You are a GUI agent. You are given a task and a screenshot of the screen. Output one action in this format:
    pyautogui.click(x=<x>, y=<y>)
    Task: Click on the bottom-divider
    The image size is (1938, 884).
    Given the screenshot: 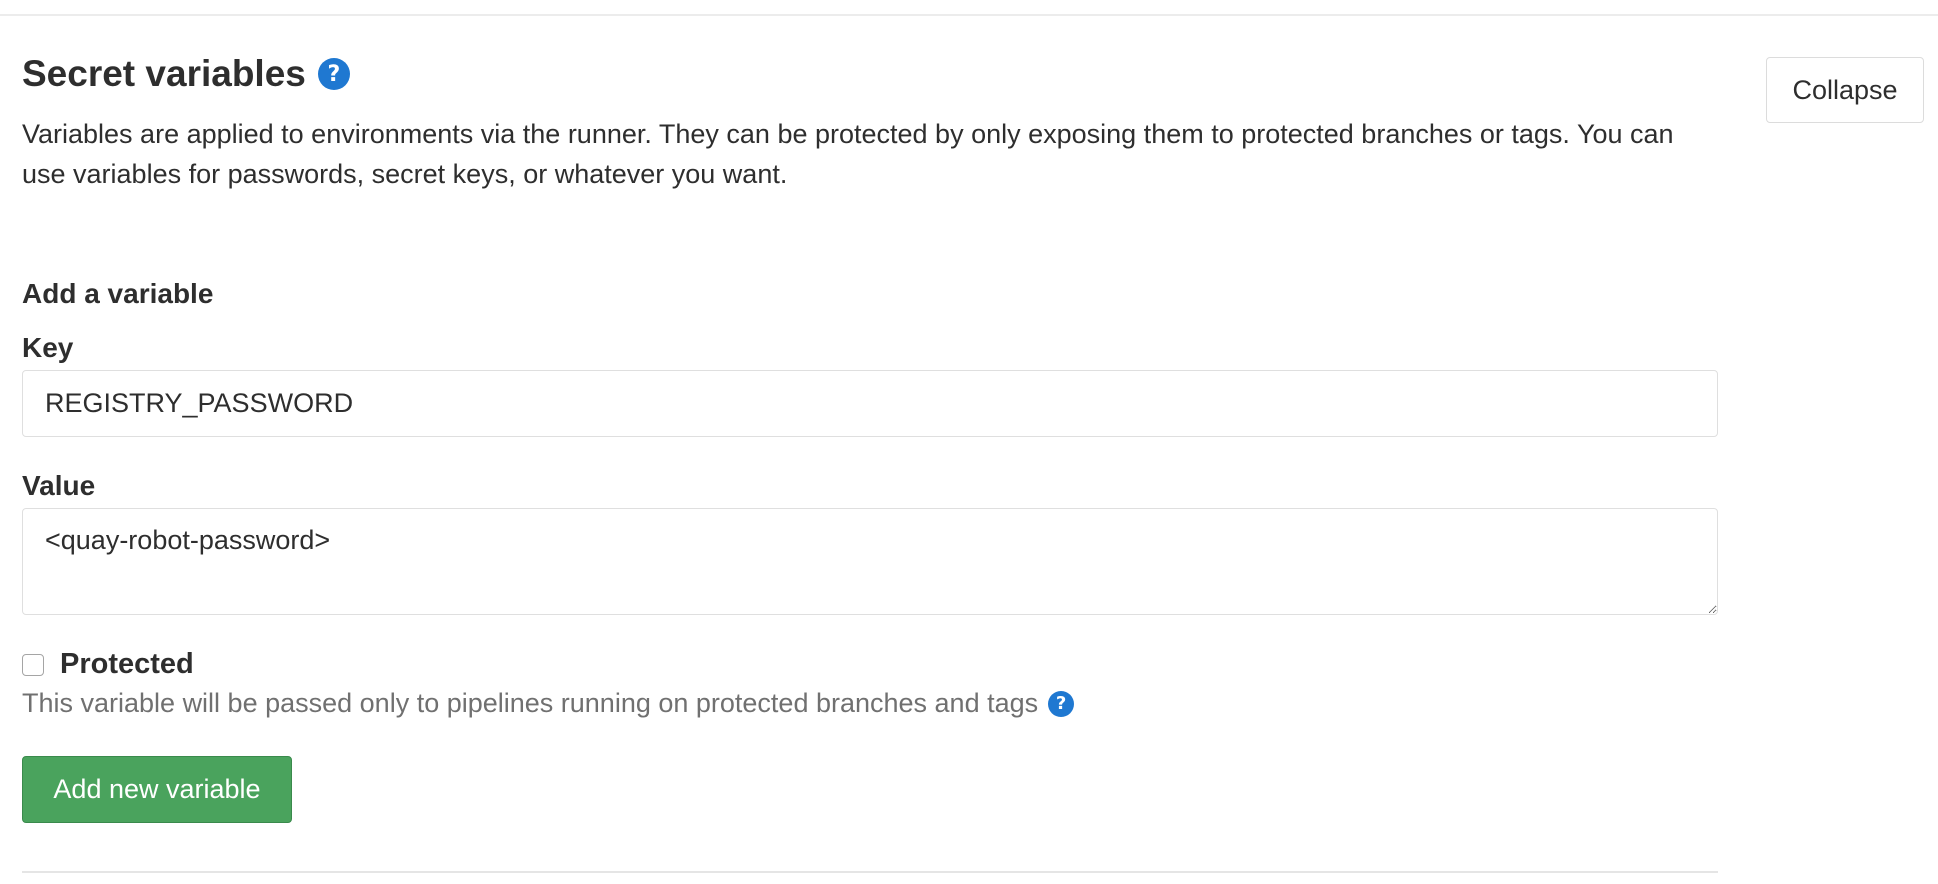 What is the action you would take?
    pyautogui.click(x=870, y=872)
    